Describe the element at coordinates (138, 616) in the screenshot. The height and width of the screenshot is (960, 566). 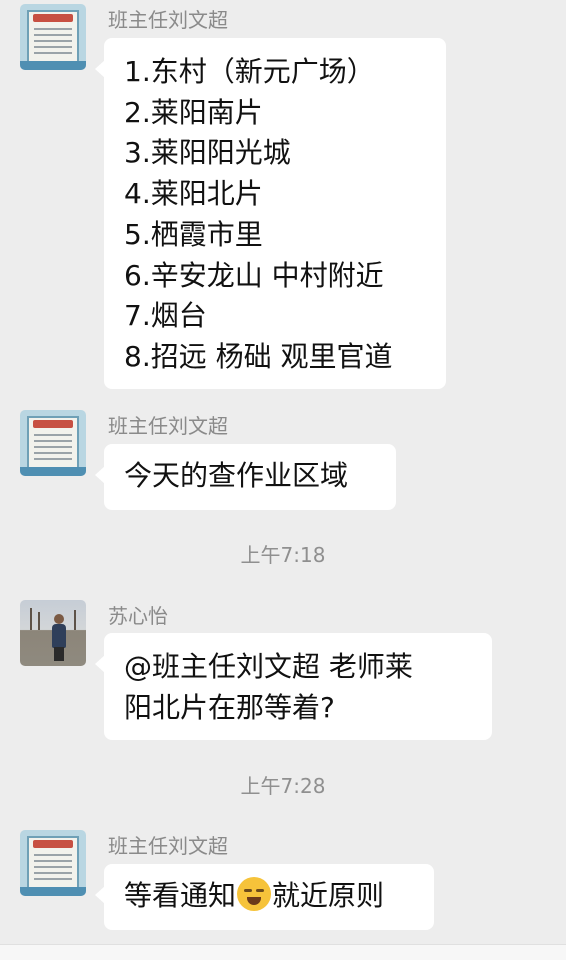
I see `sender-name: 苏心怡` at that location.